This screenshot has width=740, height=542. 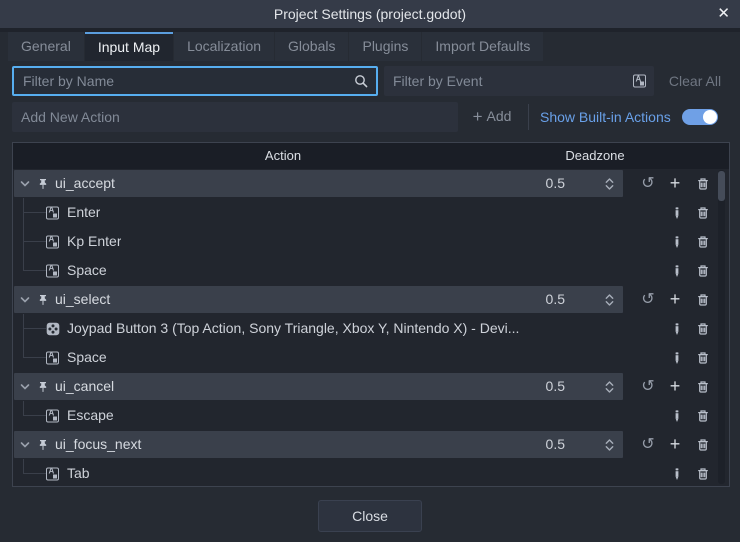 I want to click on tab-globals: Globals, so click(x=312, y=46).